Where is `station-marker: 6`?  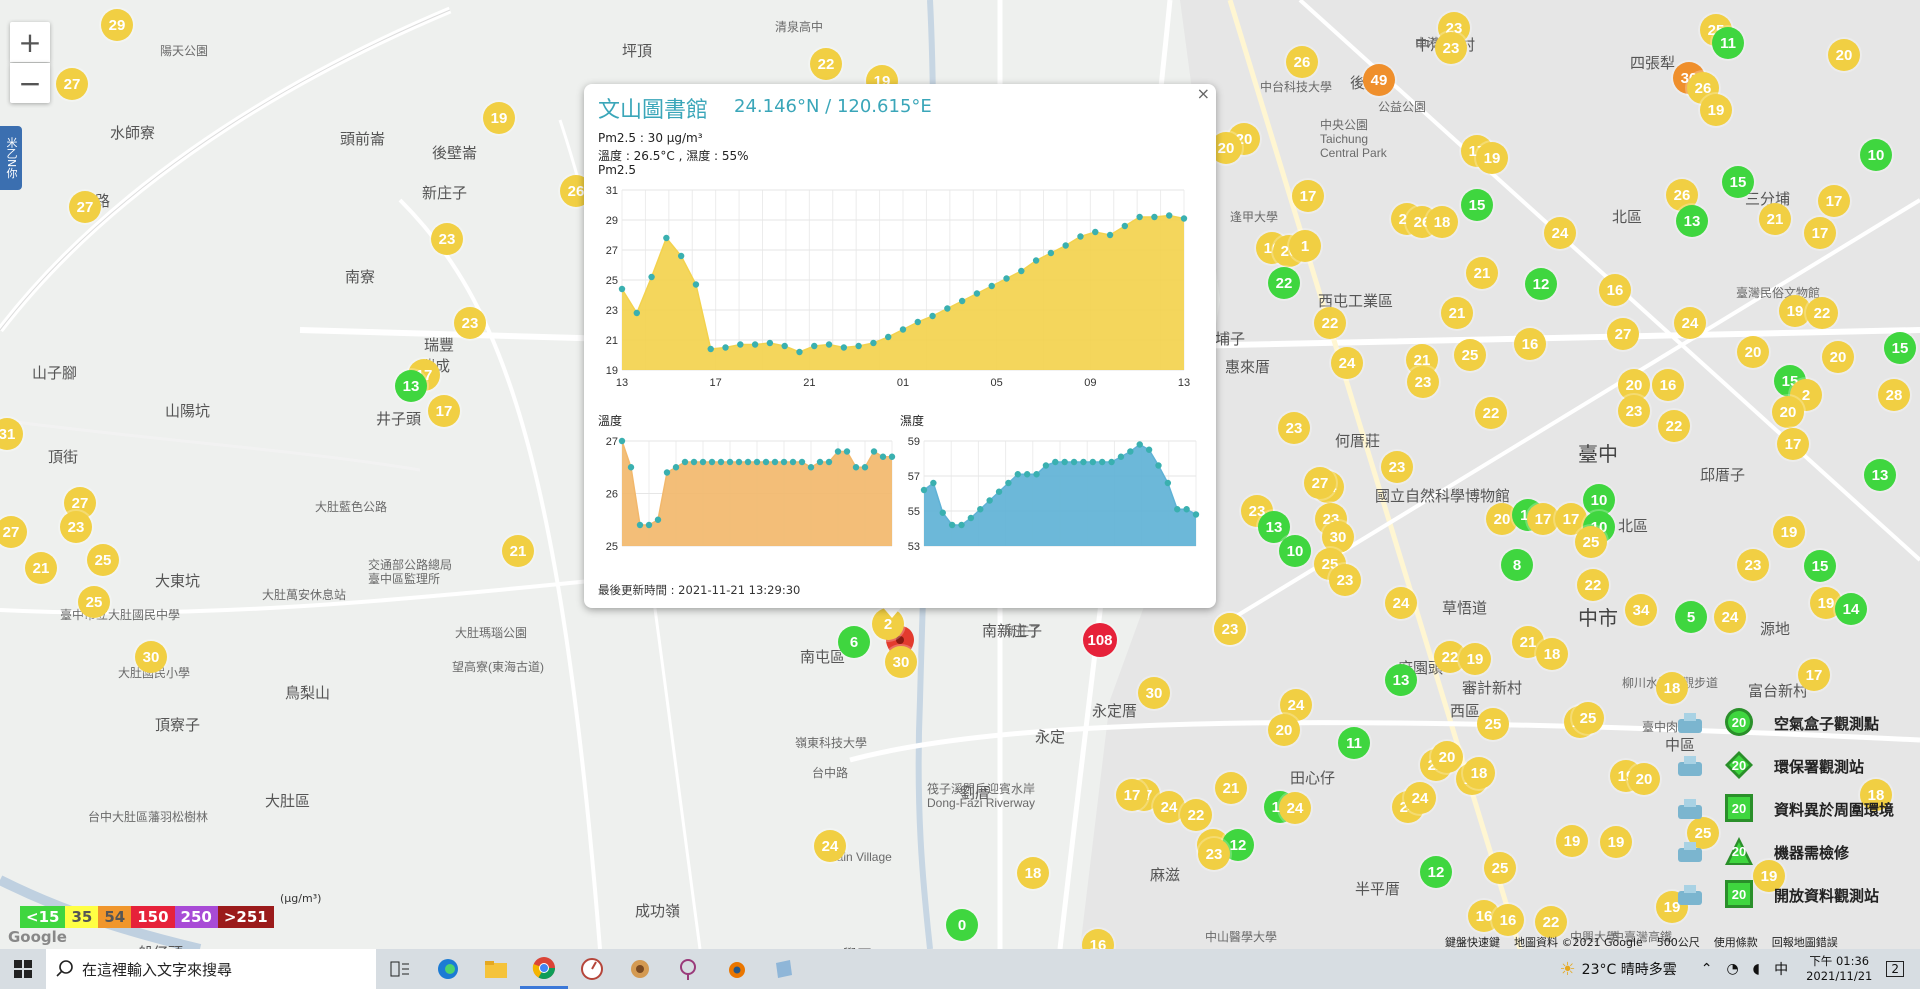
station-marker: 6 is located at coordinates (854, 642).